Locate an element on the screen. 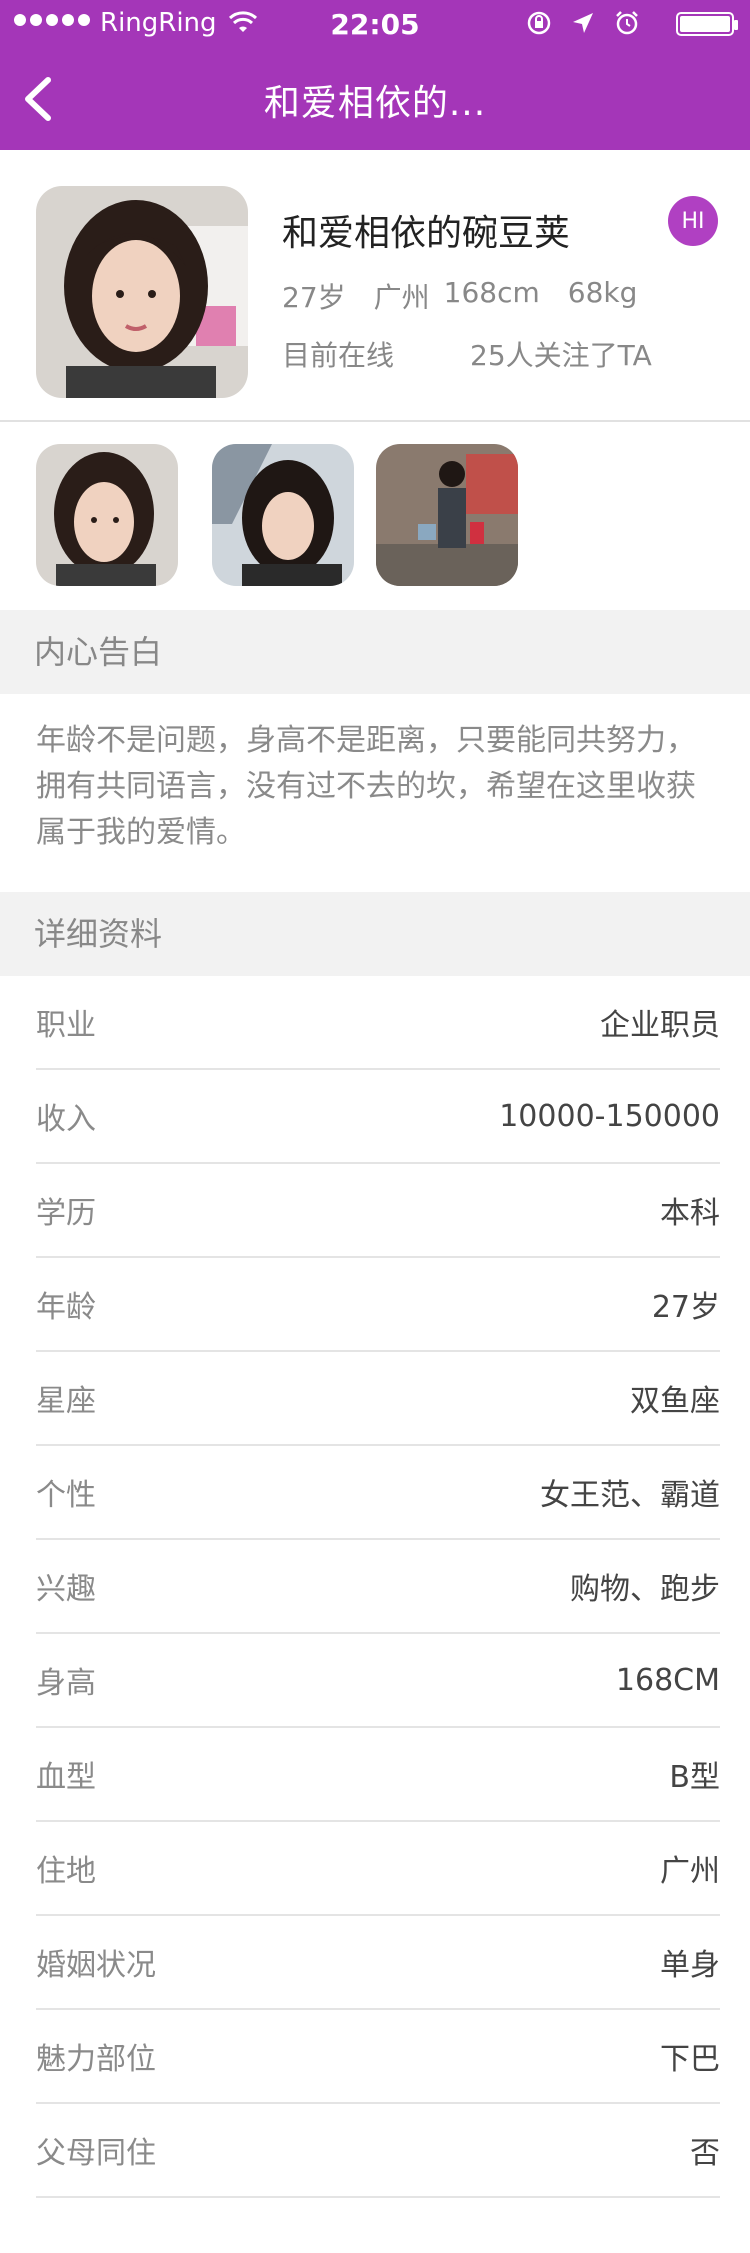 The width and height of the screenshot is (750, 2253). detail-label: 血型 is located at coordinates (66, 1777).